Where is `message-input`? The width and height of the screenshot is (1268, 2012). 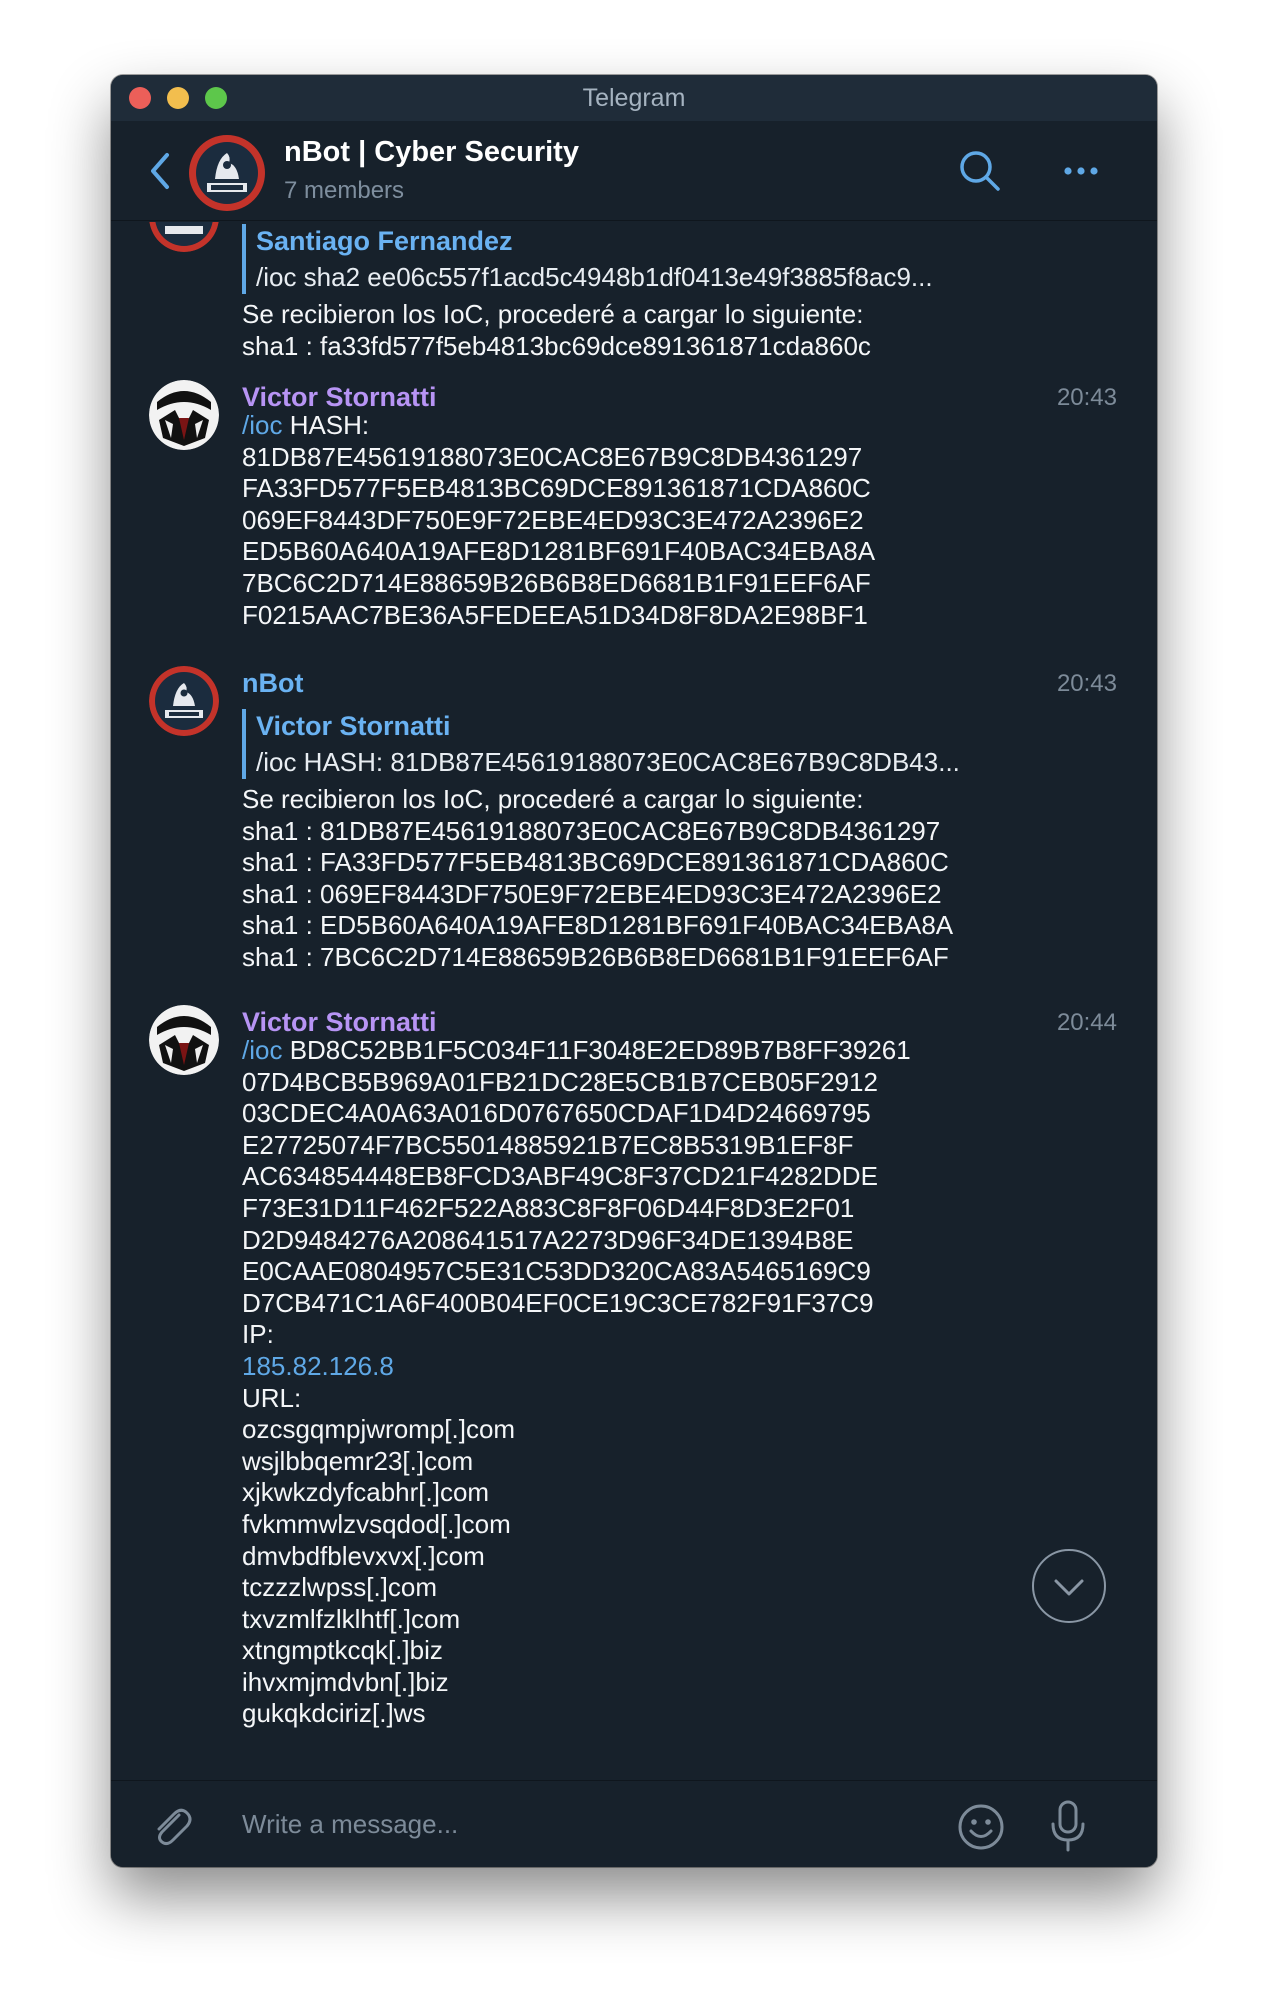
message-input is located at coordinates (562, 1824).